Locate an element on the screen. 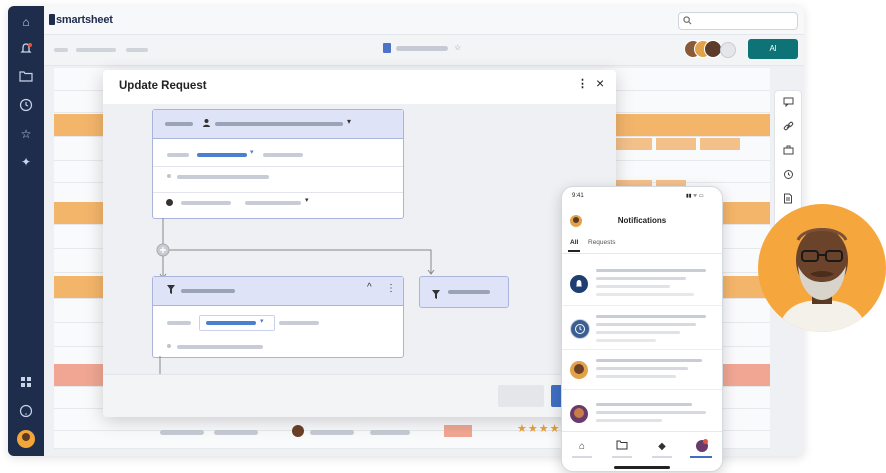  help-icon is located at coordinates (26, 412).